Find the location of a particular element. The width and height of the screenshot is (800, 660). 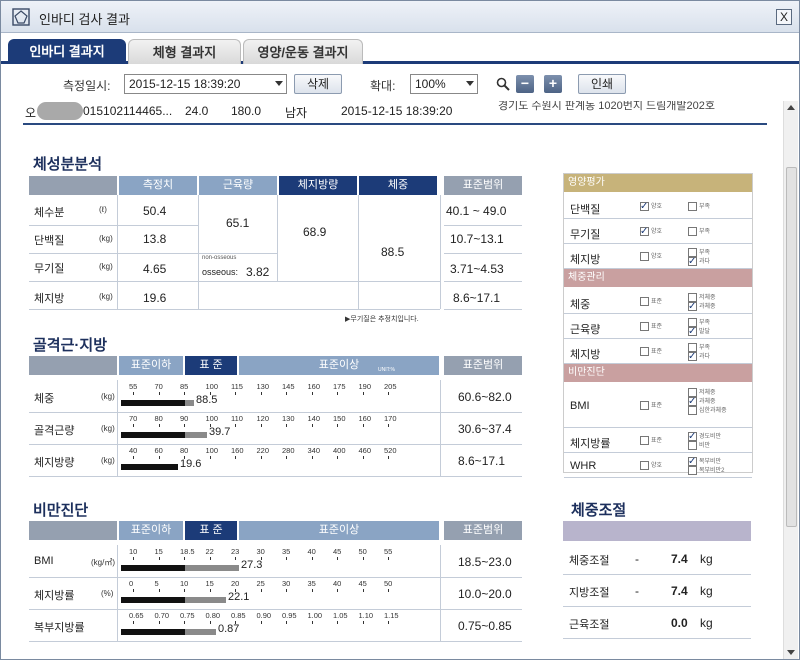

tab-body-shape: 체형 결과지 is located at coordinates (184, 51).